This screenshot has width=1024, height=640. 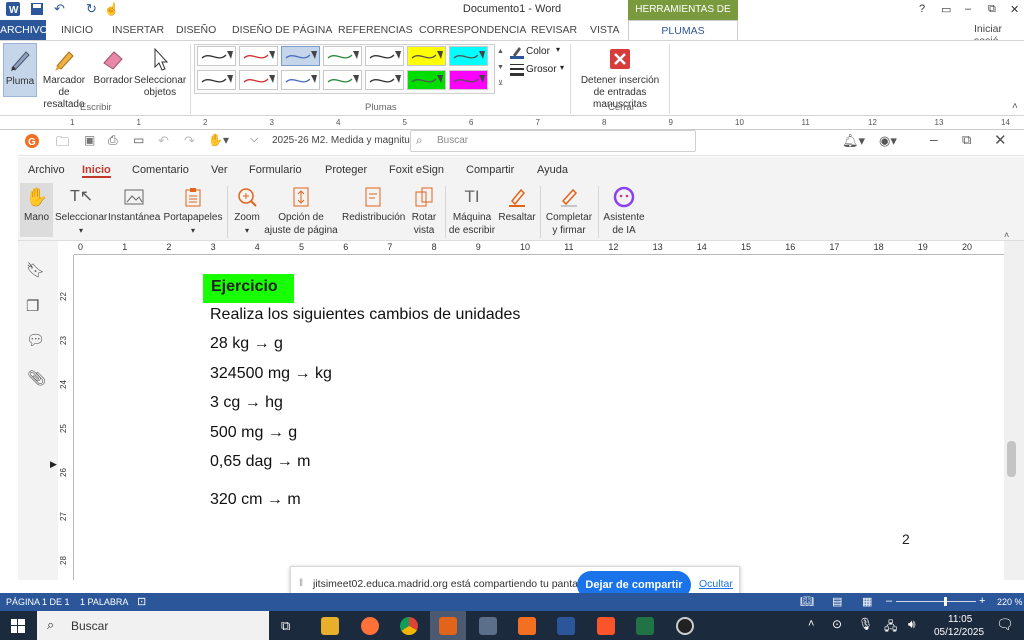 I want to click on zoom-out-icon: –, so click(x=889, y=601).